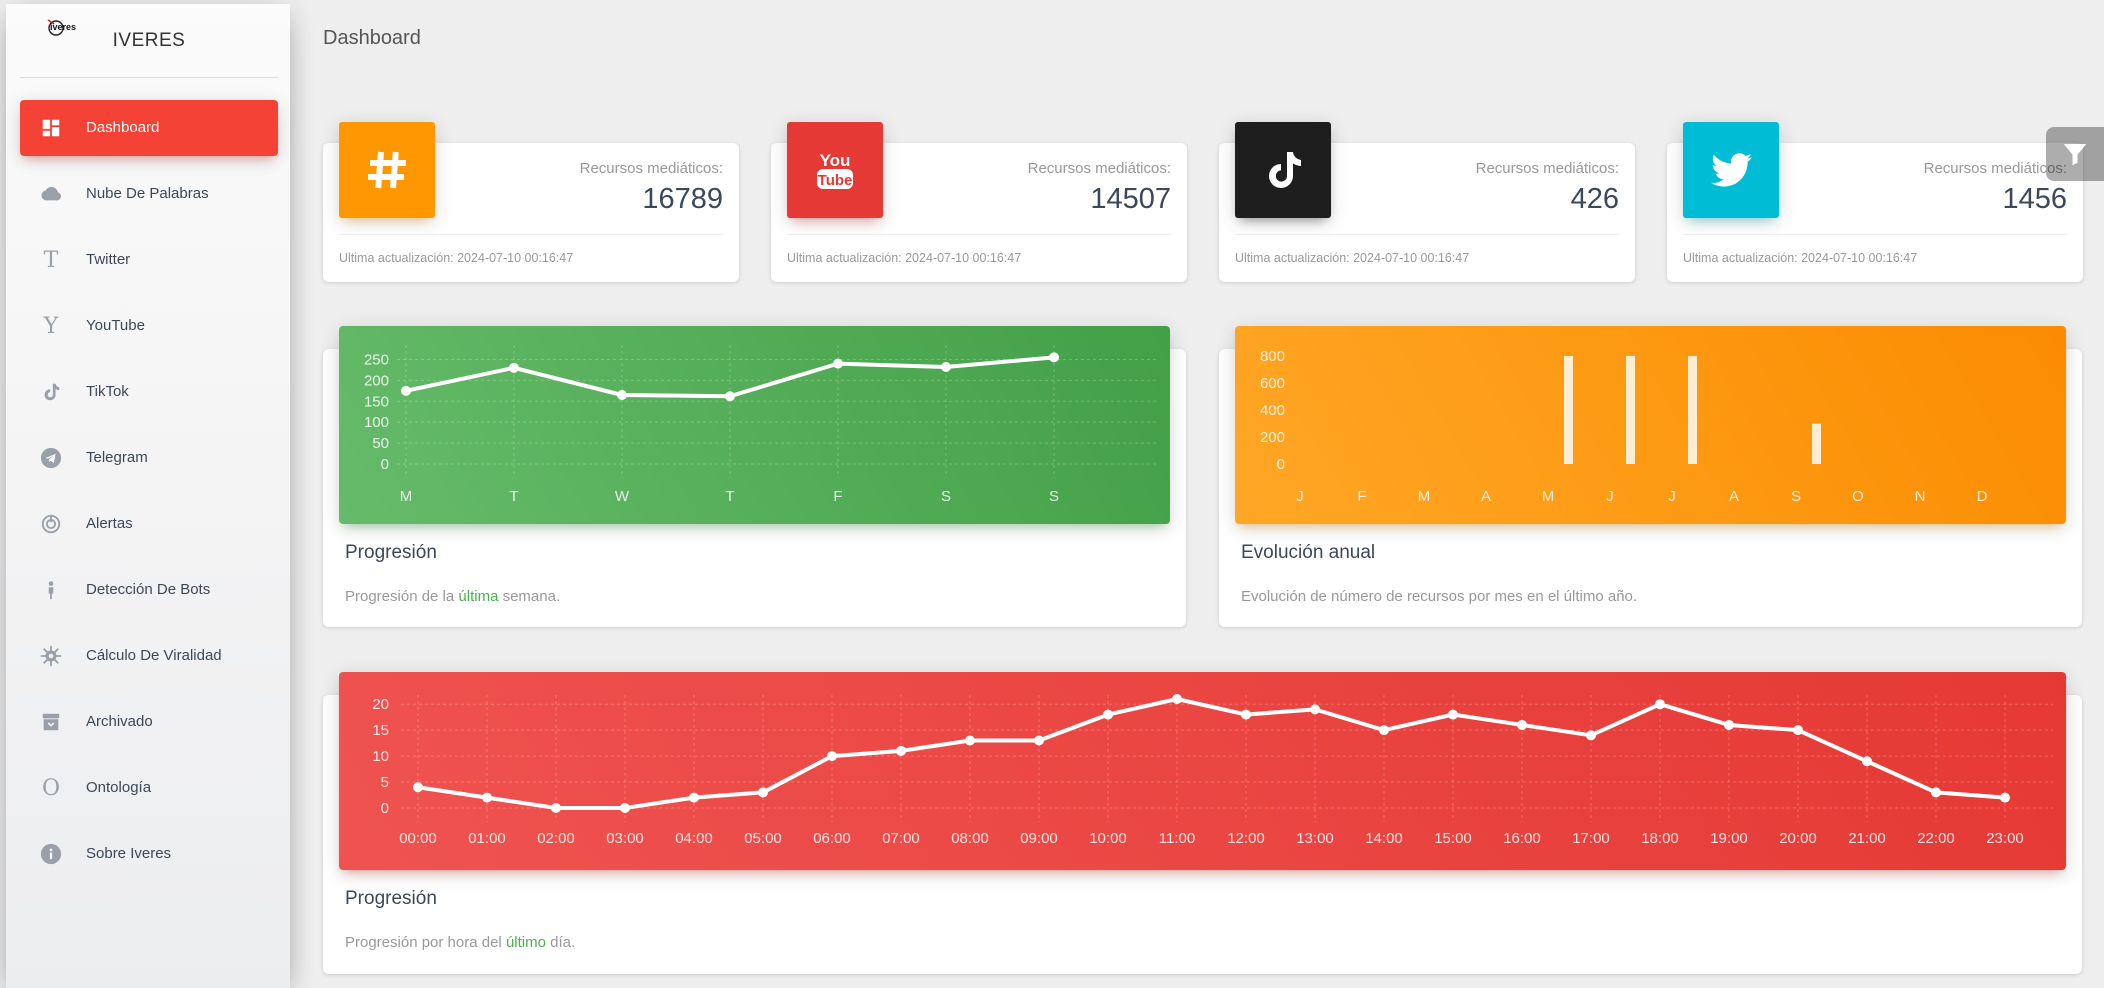 The image size is (2104, 988). I want to click on sidebar-item-alertas: Alertas, so click(149, 524).